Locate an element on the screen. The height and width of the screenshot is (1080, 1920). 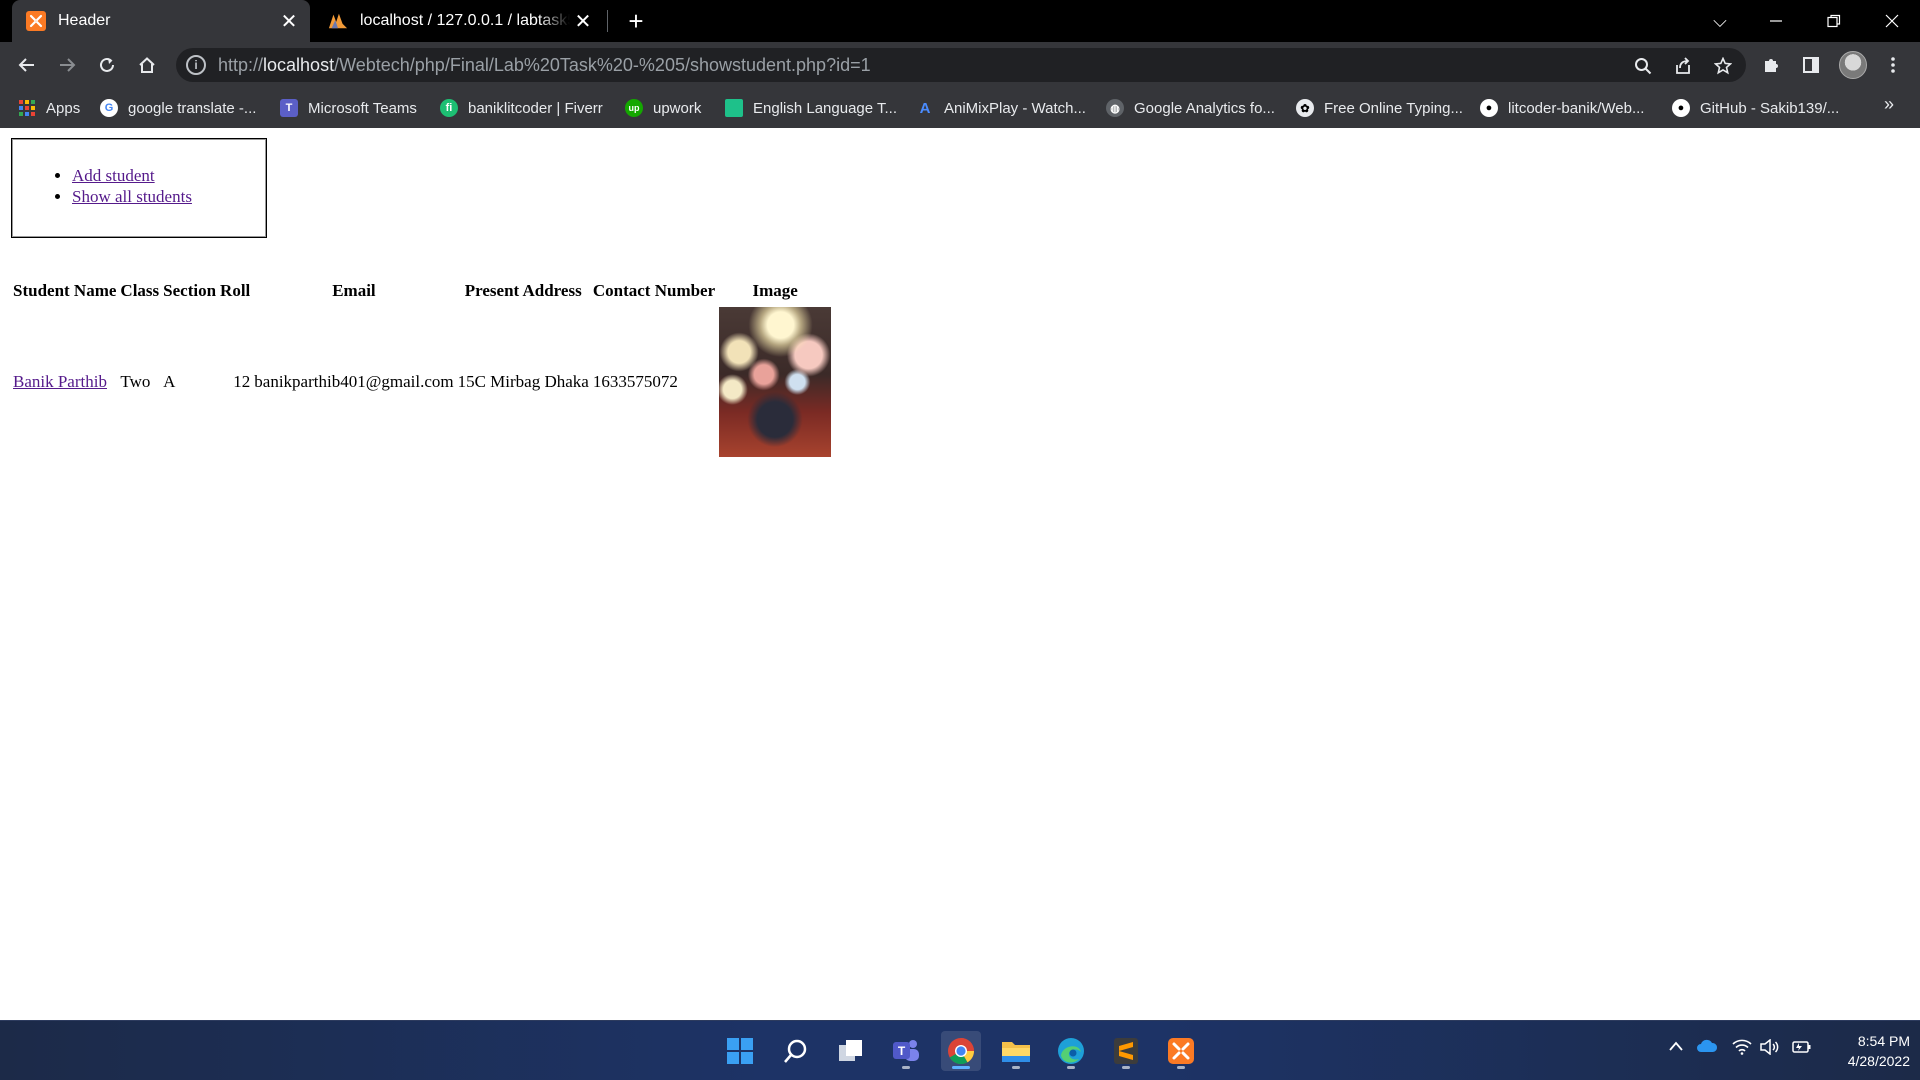
volume-icon is located at coordinates (1770, 1049).